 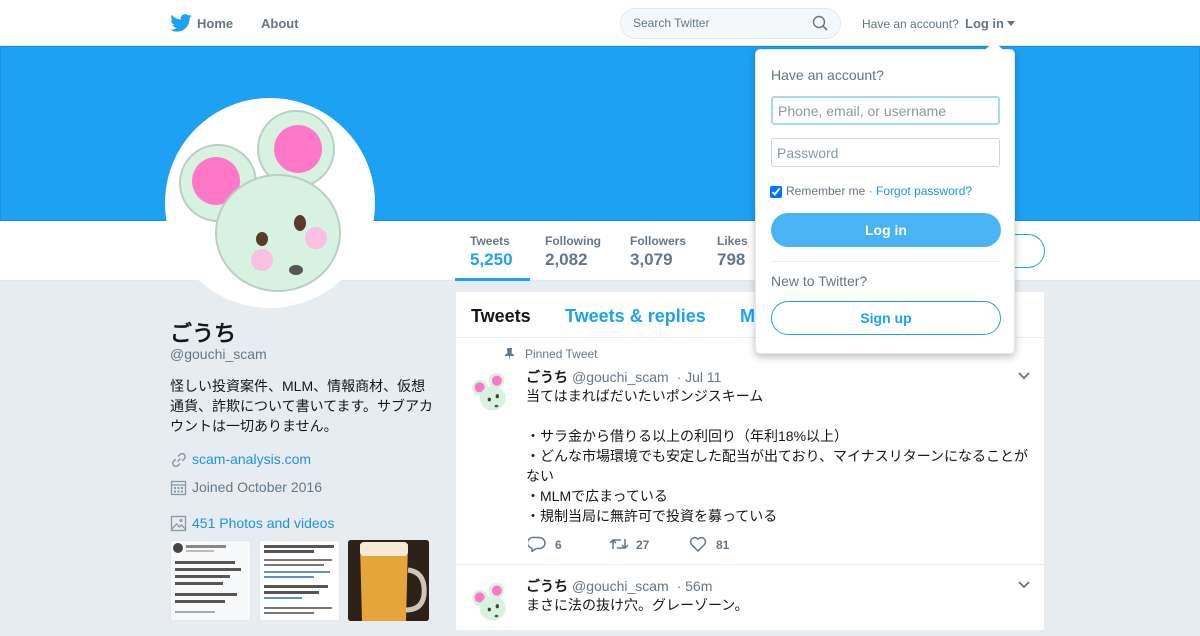 What do you see at coordinates (566, 259) in the screenshot?
I see `stat-value: 2,082` at bounding box center [566, 259].